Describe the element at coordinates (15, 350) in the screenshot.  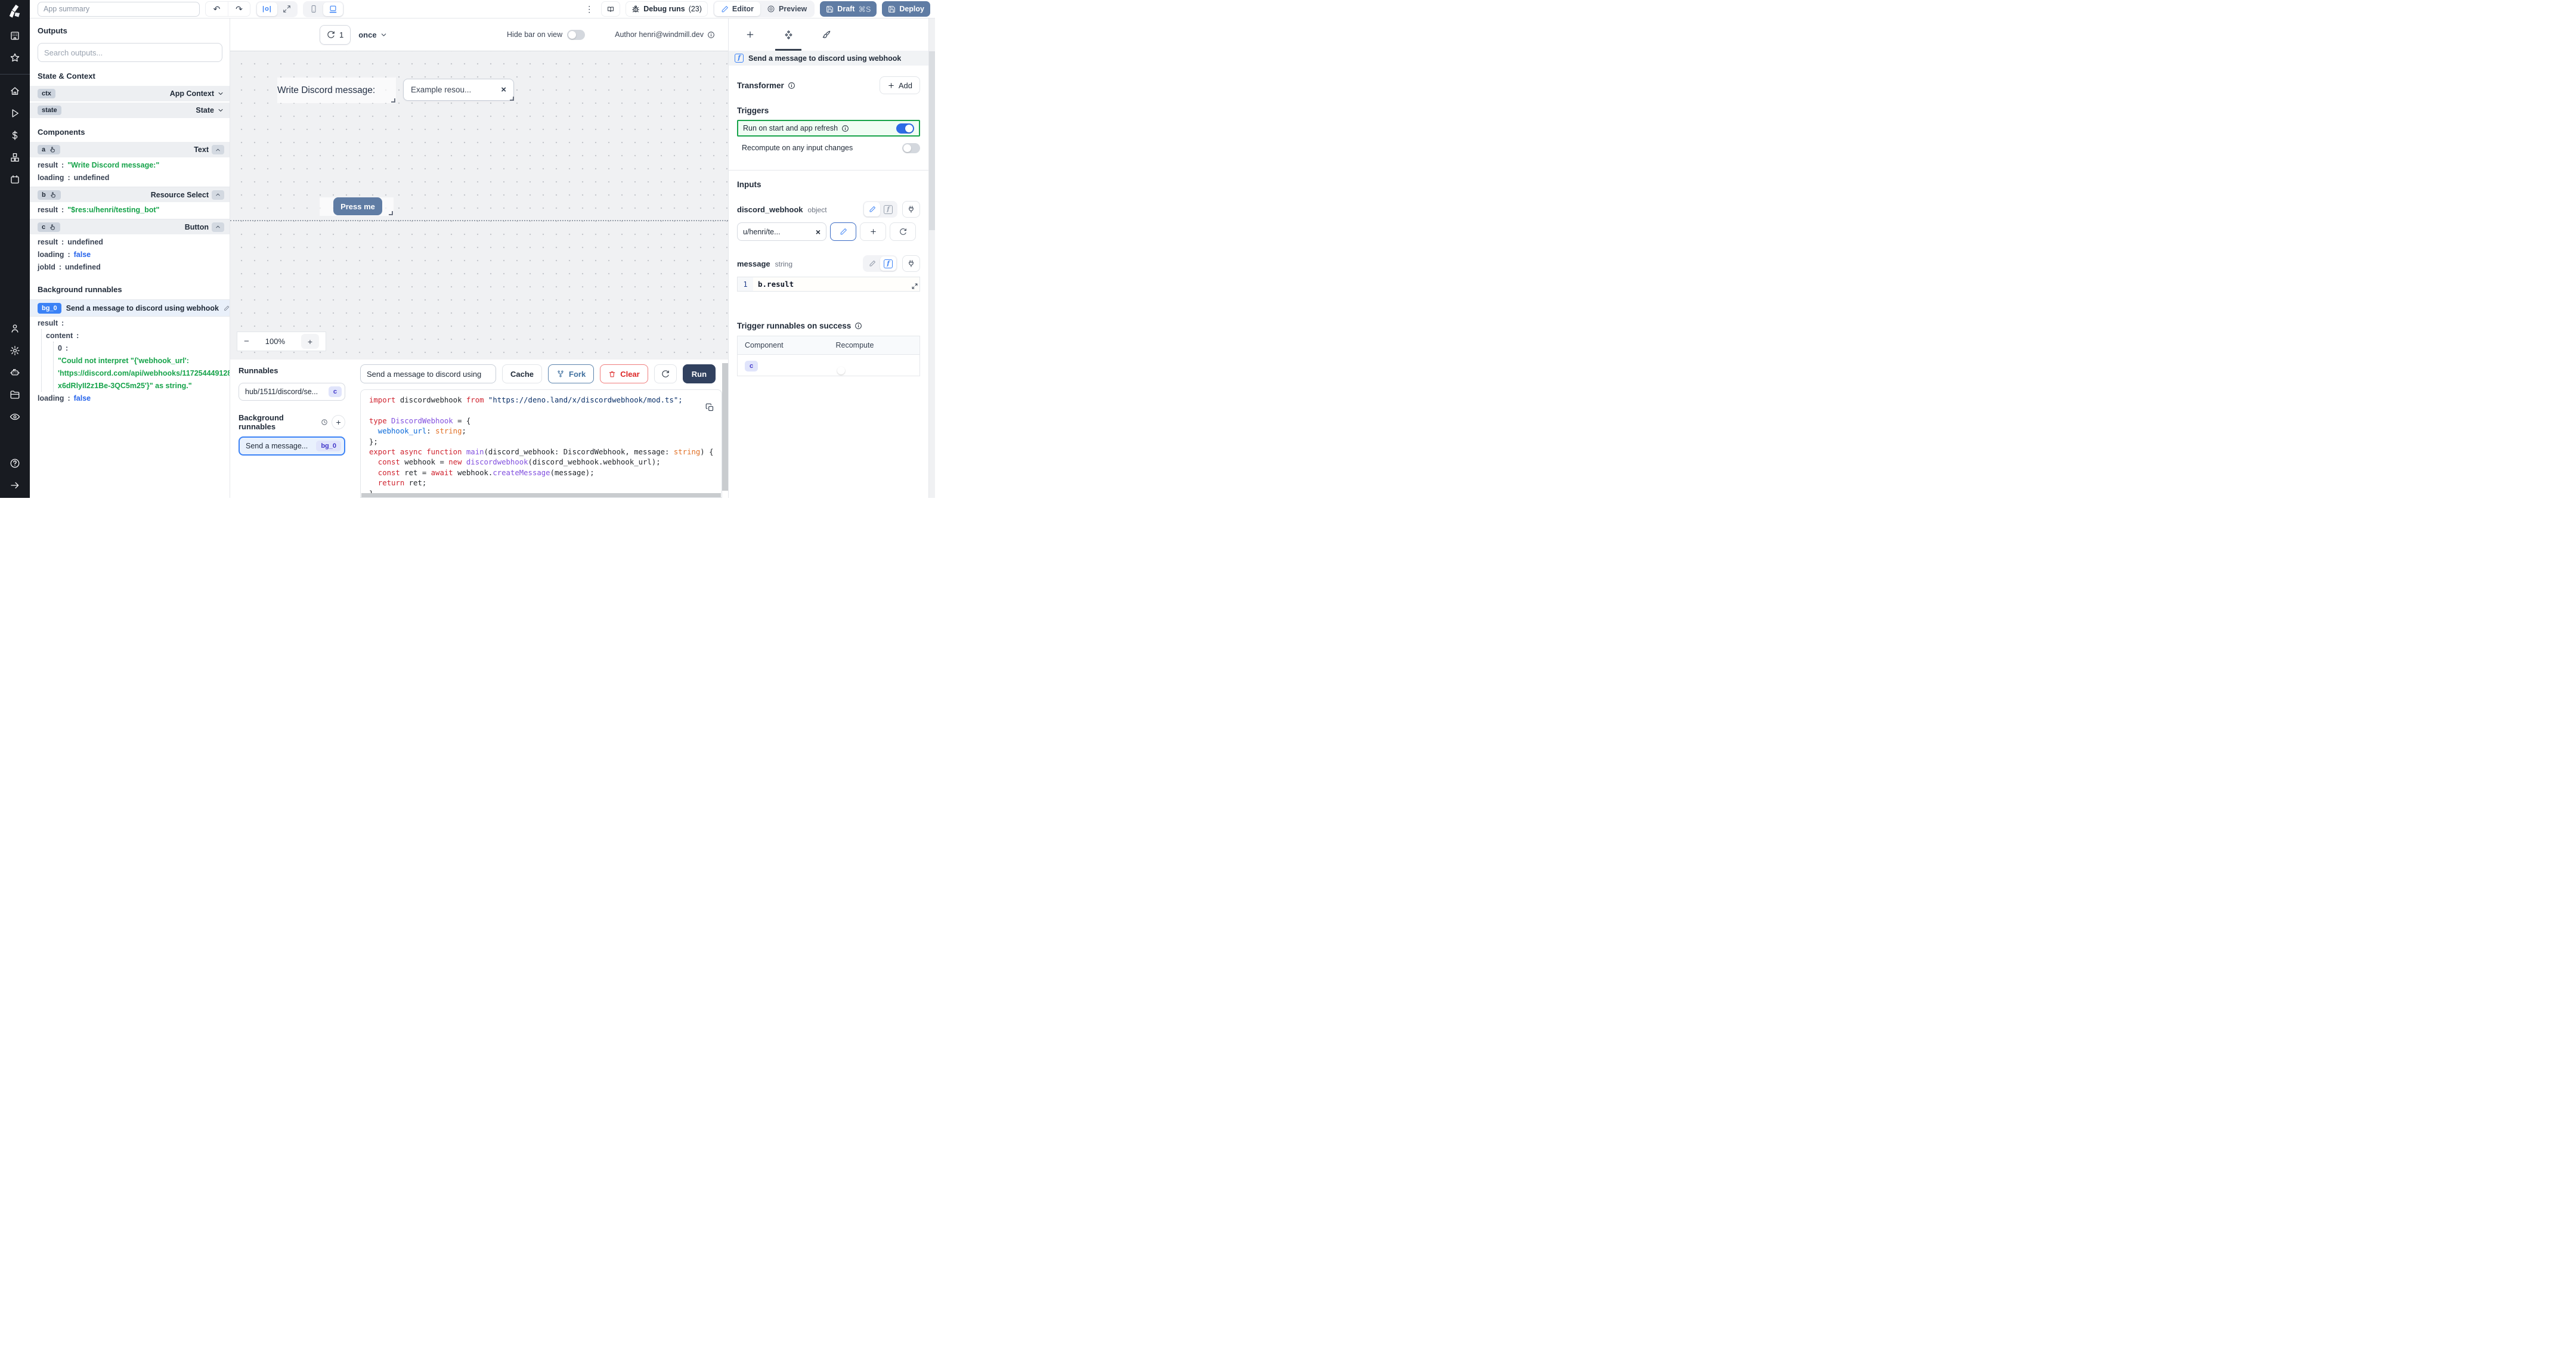
I see `settings-gear-icon` at that location.